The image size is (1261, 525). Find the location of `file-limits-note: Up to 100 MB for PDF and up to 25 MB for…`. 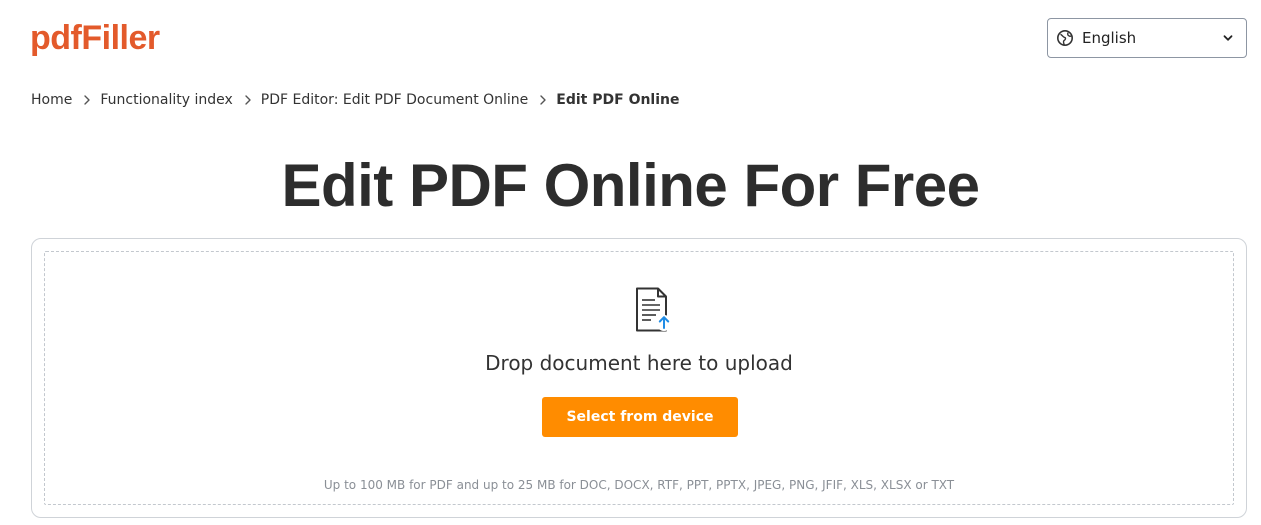

file-limits-note: Up to 100 MB for PDF and up to 25 MB for… is located at coordinates (639, 485).